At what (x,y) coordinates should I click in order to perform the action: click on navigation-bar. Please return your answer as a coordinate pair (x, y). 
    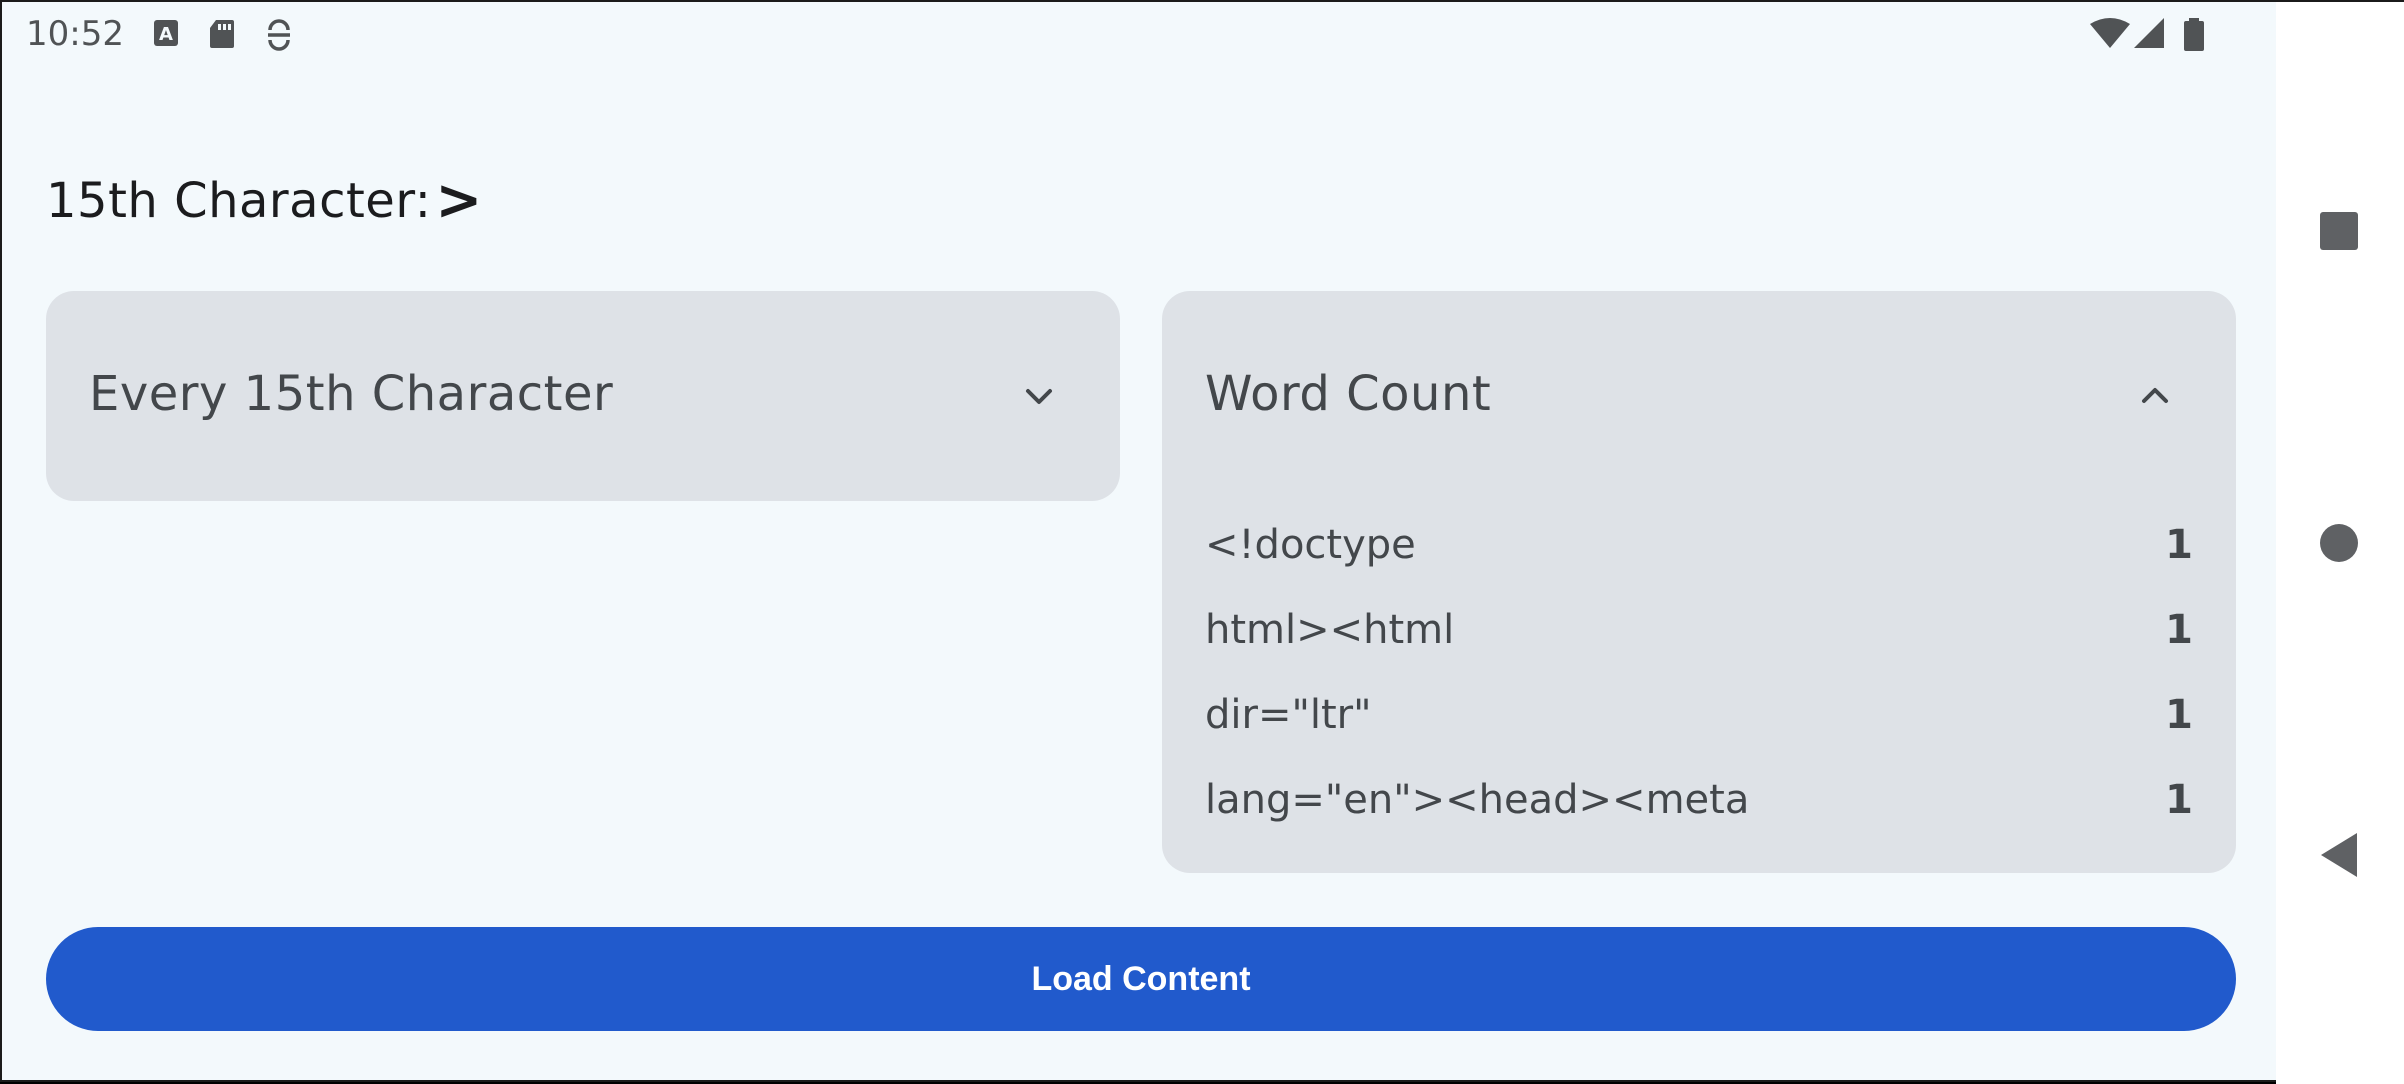
    Looking at the image, I should click on (2340, 543).